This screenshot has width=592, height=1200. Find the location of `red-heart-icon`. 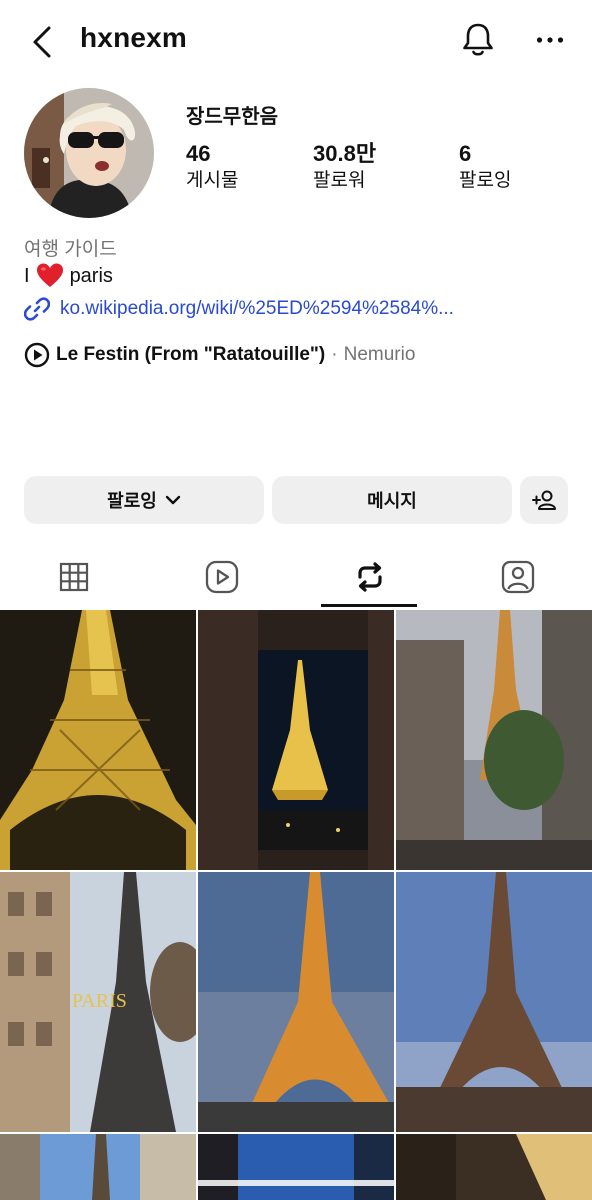

red-heart-icon is located at coordinates (49, 275).